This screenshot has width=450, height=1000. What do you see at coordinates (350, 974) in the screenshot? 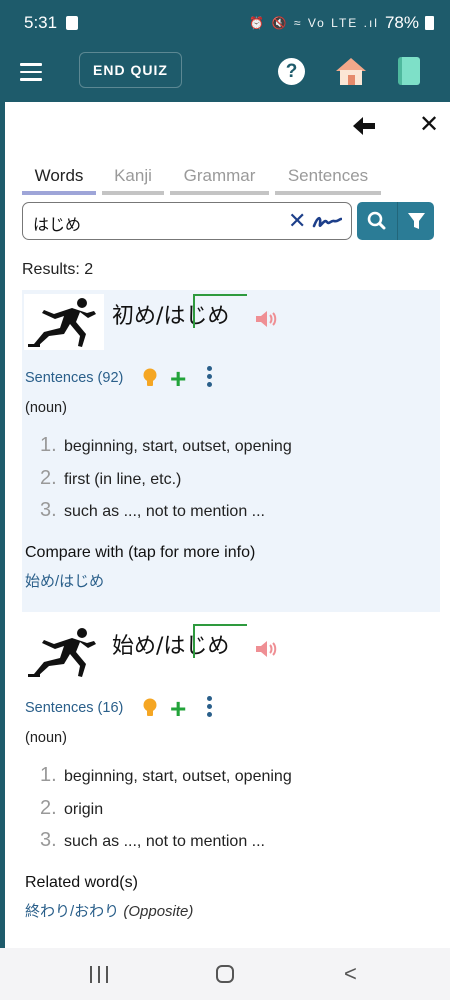
I see `back-nav-icon: <` at bounding box center [350, 974].